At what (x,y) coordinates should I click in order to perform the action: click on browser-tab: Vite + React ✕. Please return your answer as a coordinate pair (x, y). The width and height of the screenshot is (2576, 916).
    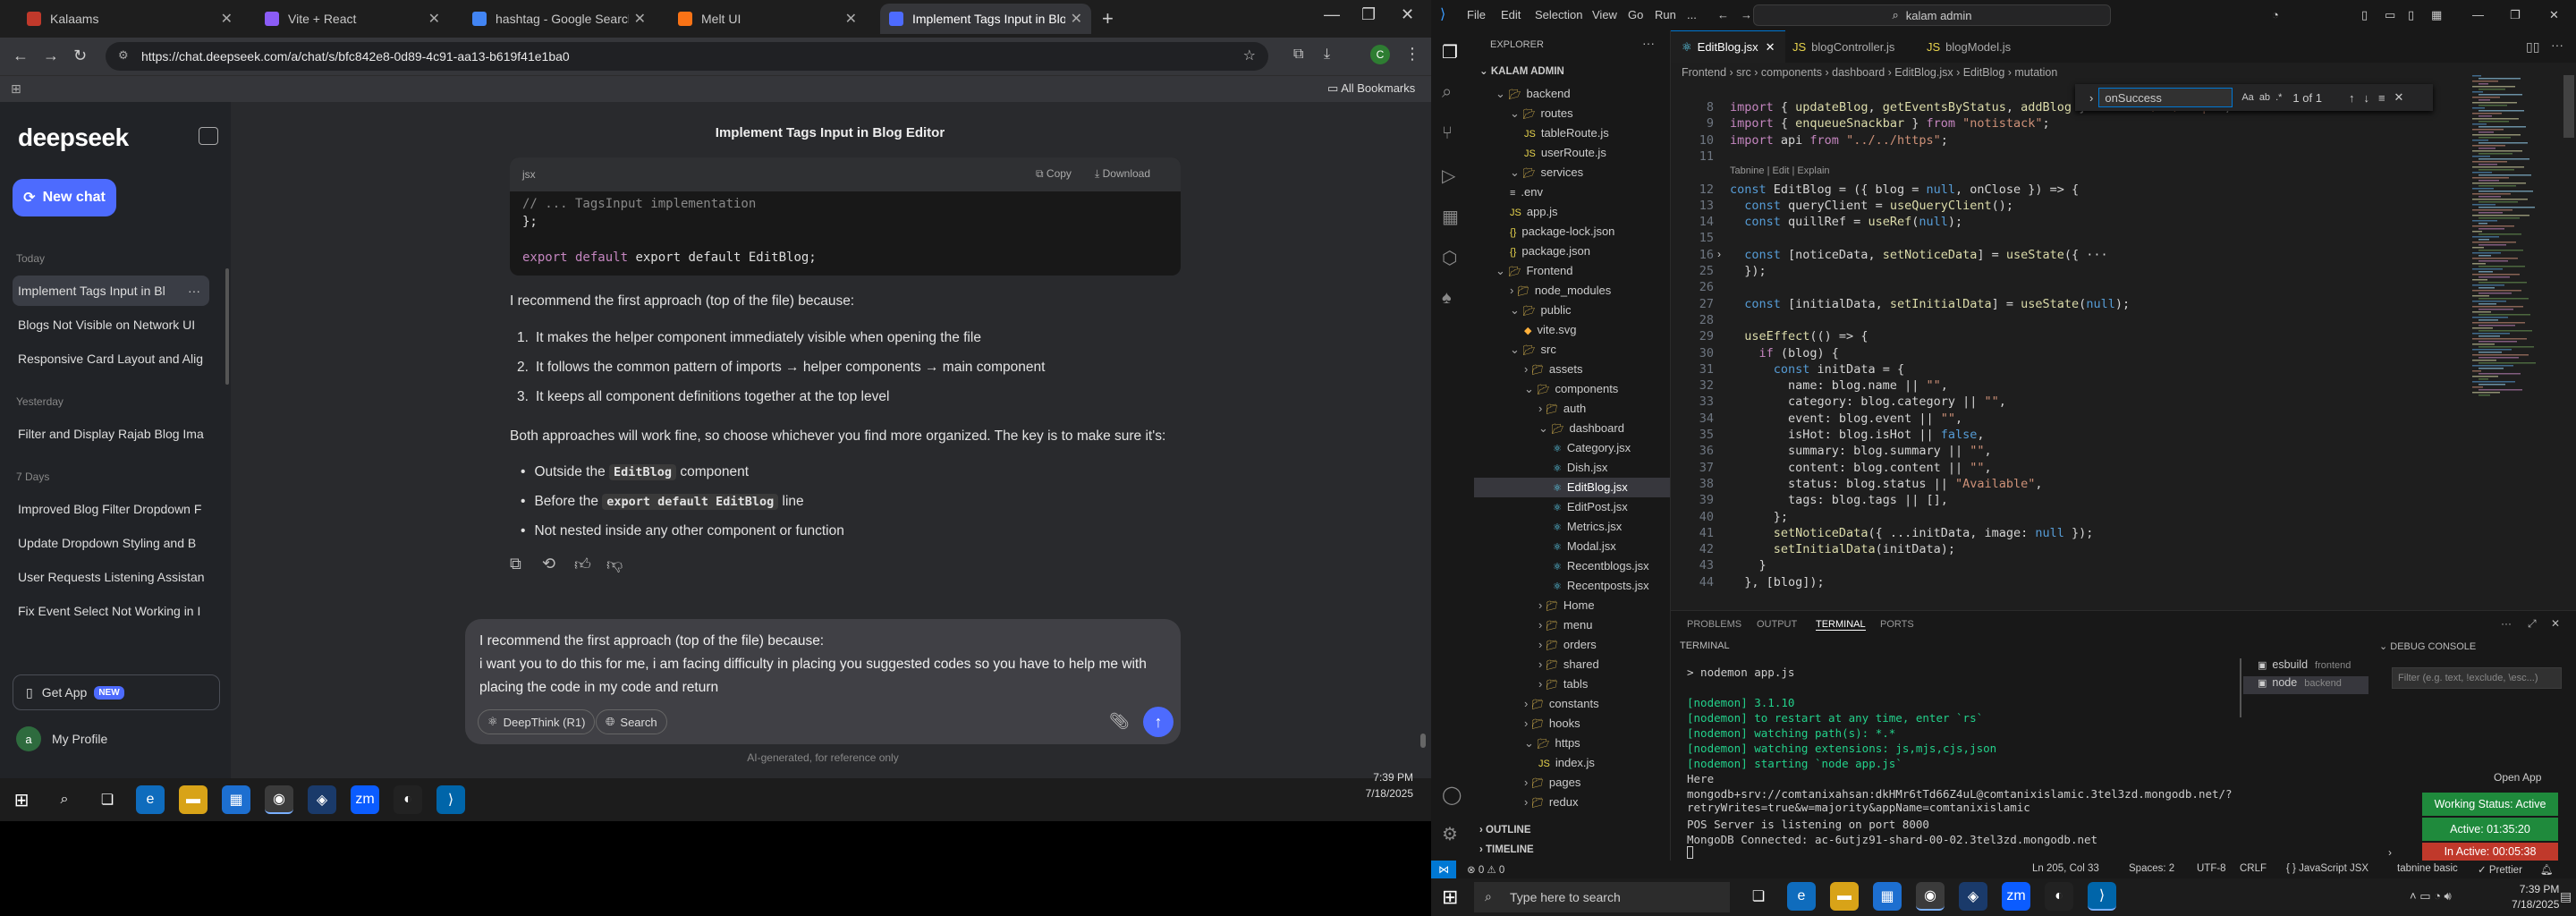
    Looking at the image, I should click on (352, 19).